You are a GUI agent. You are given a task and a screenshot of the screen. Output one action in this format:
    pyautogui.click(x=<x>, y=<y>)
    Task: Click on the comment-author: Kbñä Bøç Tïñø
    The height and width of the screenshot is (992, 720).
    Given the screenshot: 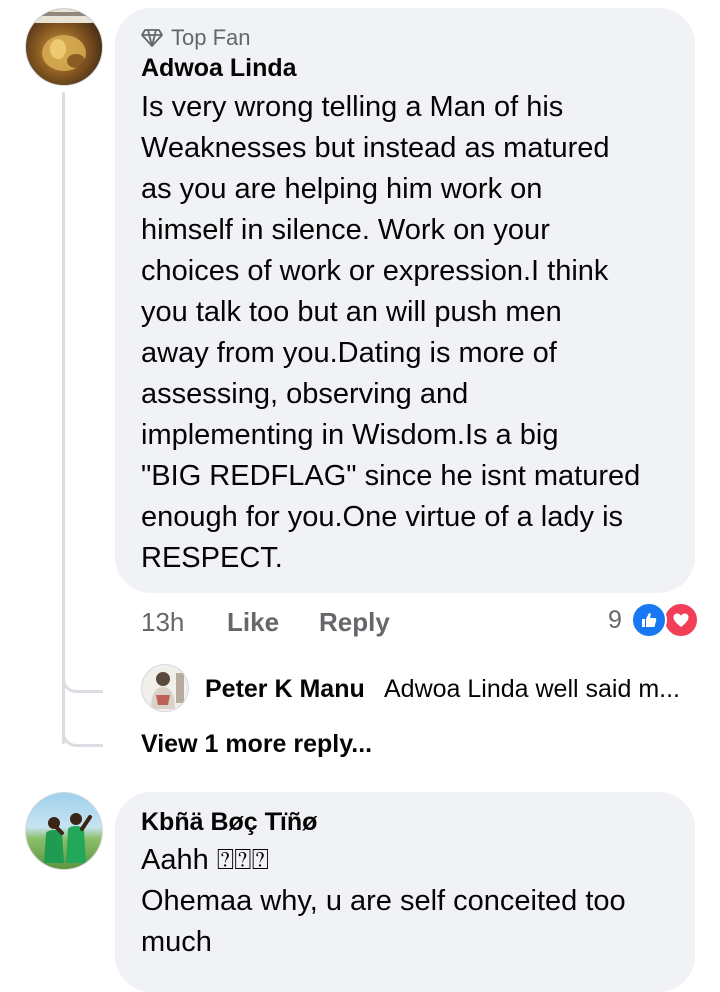 What is the action you would take?
    pyautogui.click(x=229, y=822)
    